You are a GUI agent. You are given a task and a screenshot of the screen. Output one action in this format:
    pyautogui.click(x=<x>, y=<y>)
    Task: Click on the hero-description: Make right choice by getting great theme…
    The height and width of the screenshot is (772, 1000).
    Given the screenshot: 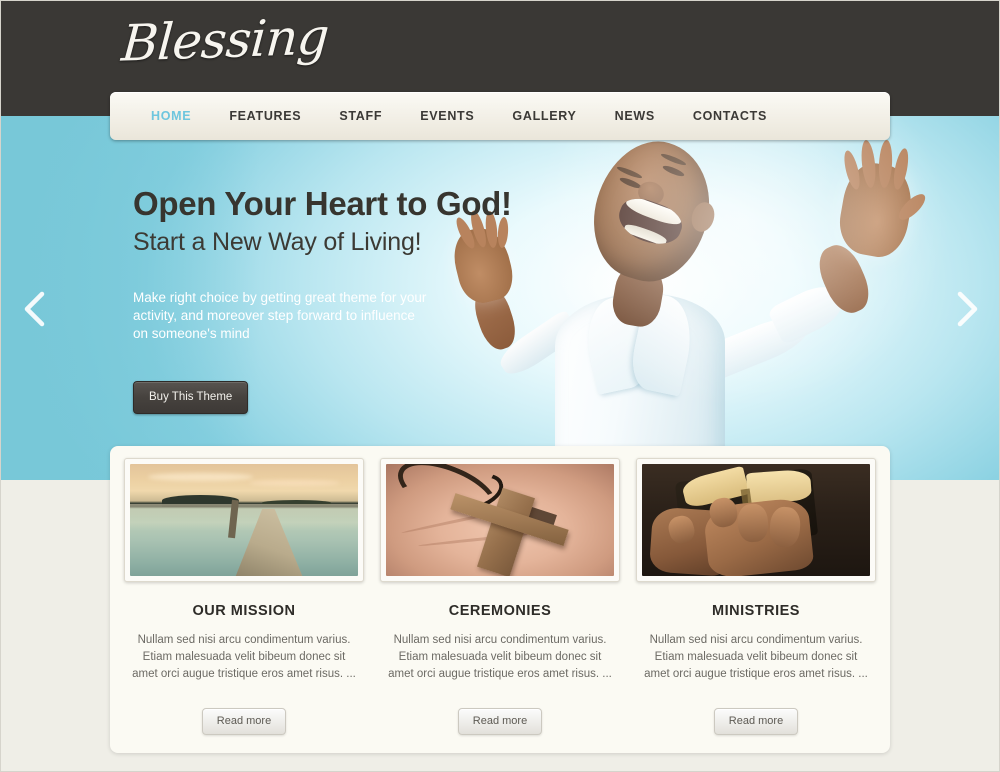 What is the action you would take?
    pyautogui.click(x=280, y=316)
    